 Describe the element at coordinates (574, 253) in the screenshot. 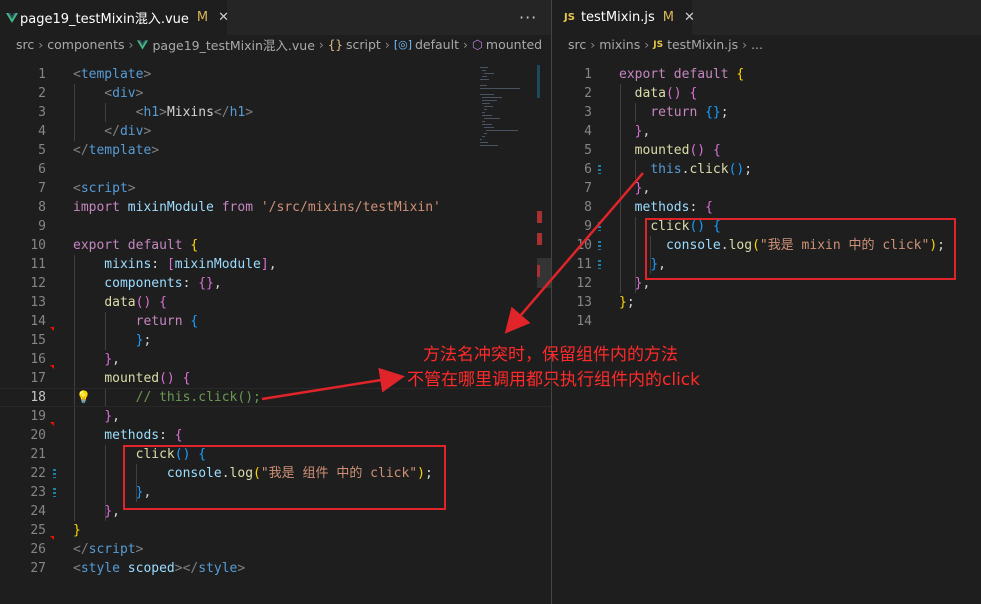

I see `arrow-to-mixin-mounted` at that location.